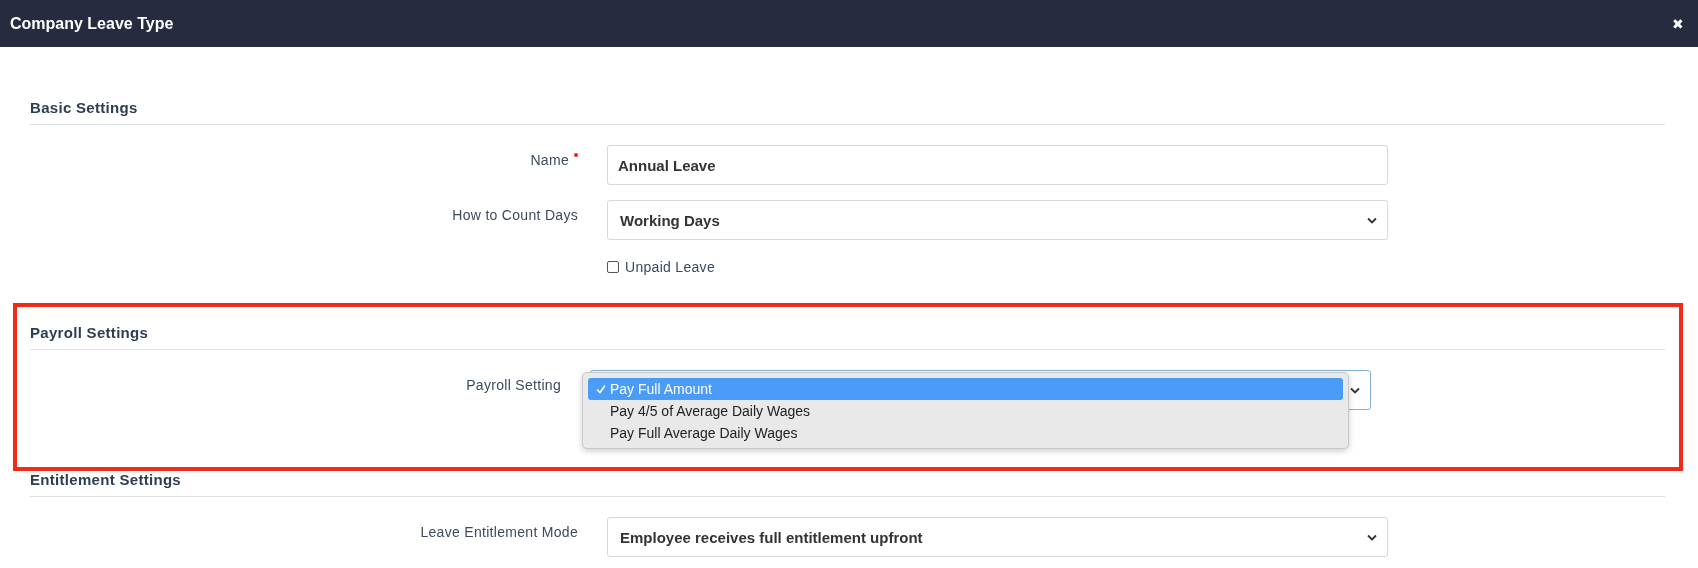 Image resolution: width=1698 pixels, height=568 pixels. What do you see at coordinates (515, 215) in the screenshot?
I see `field-label: How to Count Days` at bounding box center [515, 215].